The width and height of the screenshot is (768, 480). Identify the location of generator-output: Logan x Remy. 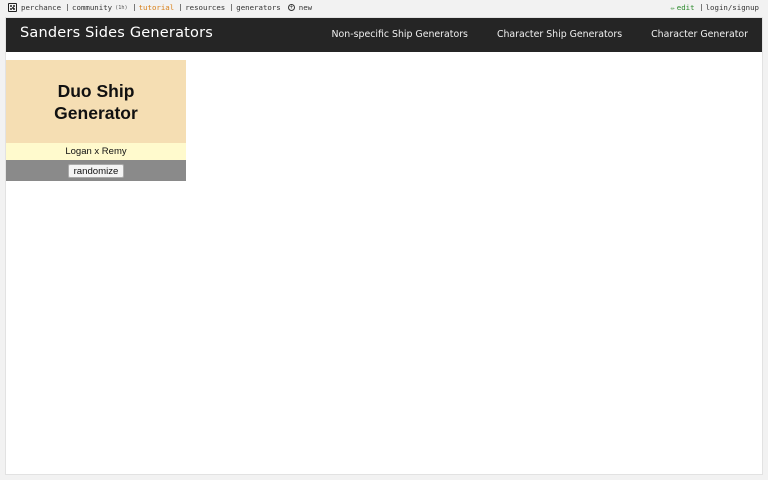
(96, 151).